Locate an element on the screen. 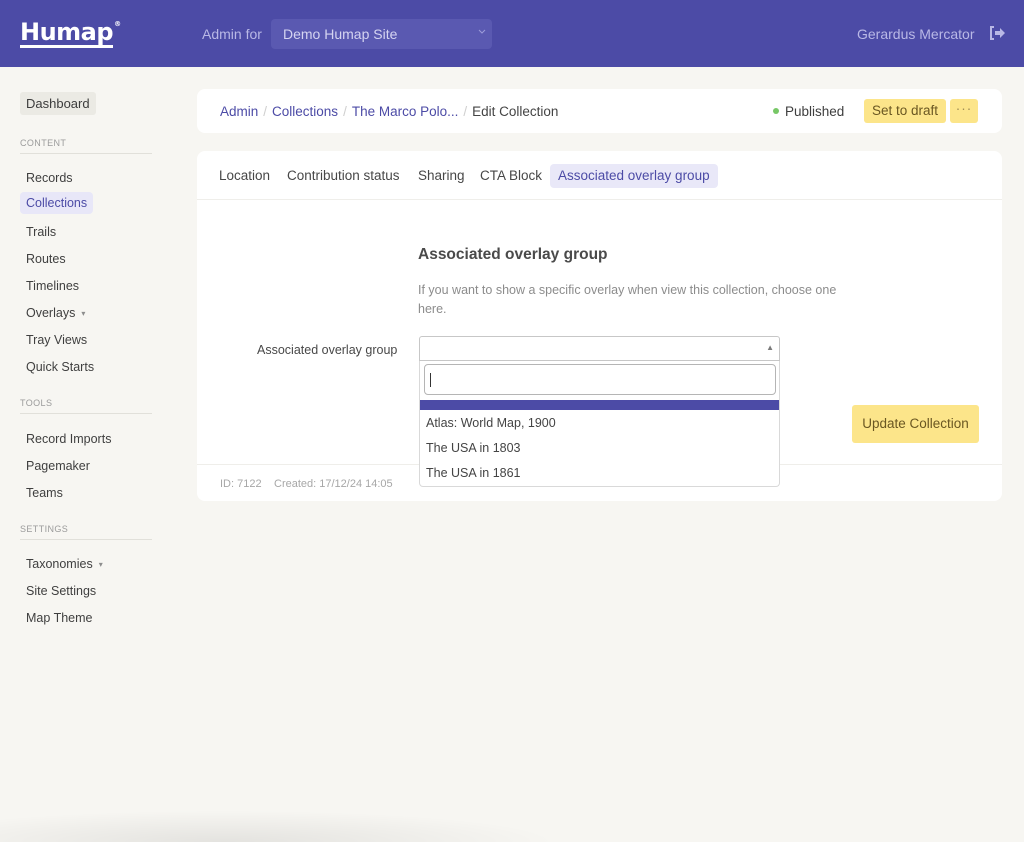  sidebar-item-label: Pagemaker is located at coordinates (58, 466).